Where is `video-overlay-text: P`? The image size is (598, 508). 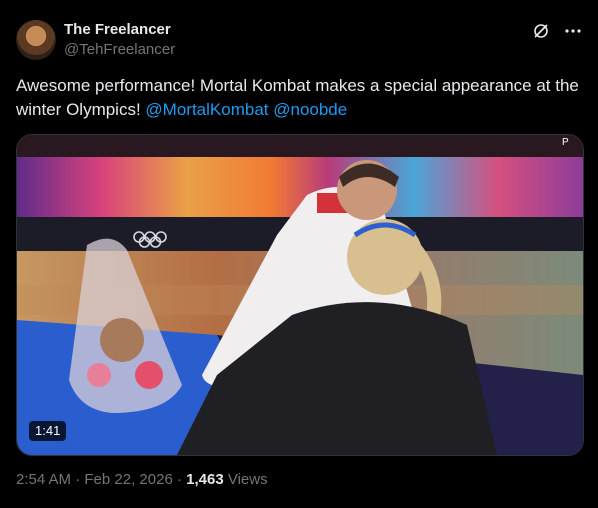 video-overlay-text: P is located at coordinates (565, 142).